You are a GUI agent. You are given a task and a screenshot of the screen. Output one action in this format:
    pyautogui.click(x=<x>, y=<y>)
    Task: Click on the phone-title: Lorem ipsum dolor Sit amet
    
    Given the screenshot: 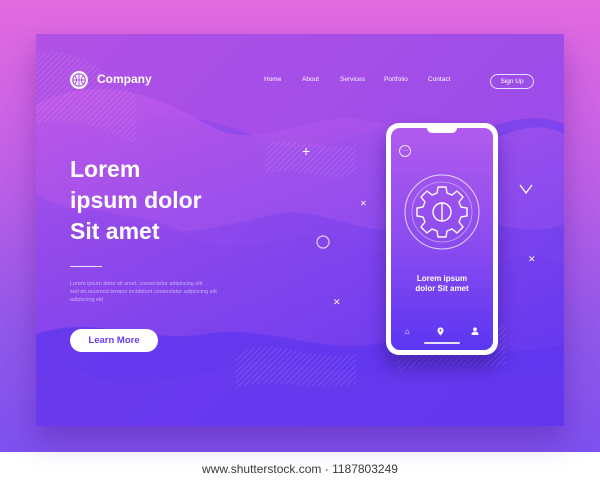 What is the action you would take?
    pyautogui.click(x=442, y=284)
    